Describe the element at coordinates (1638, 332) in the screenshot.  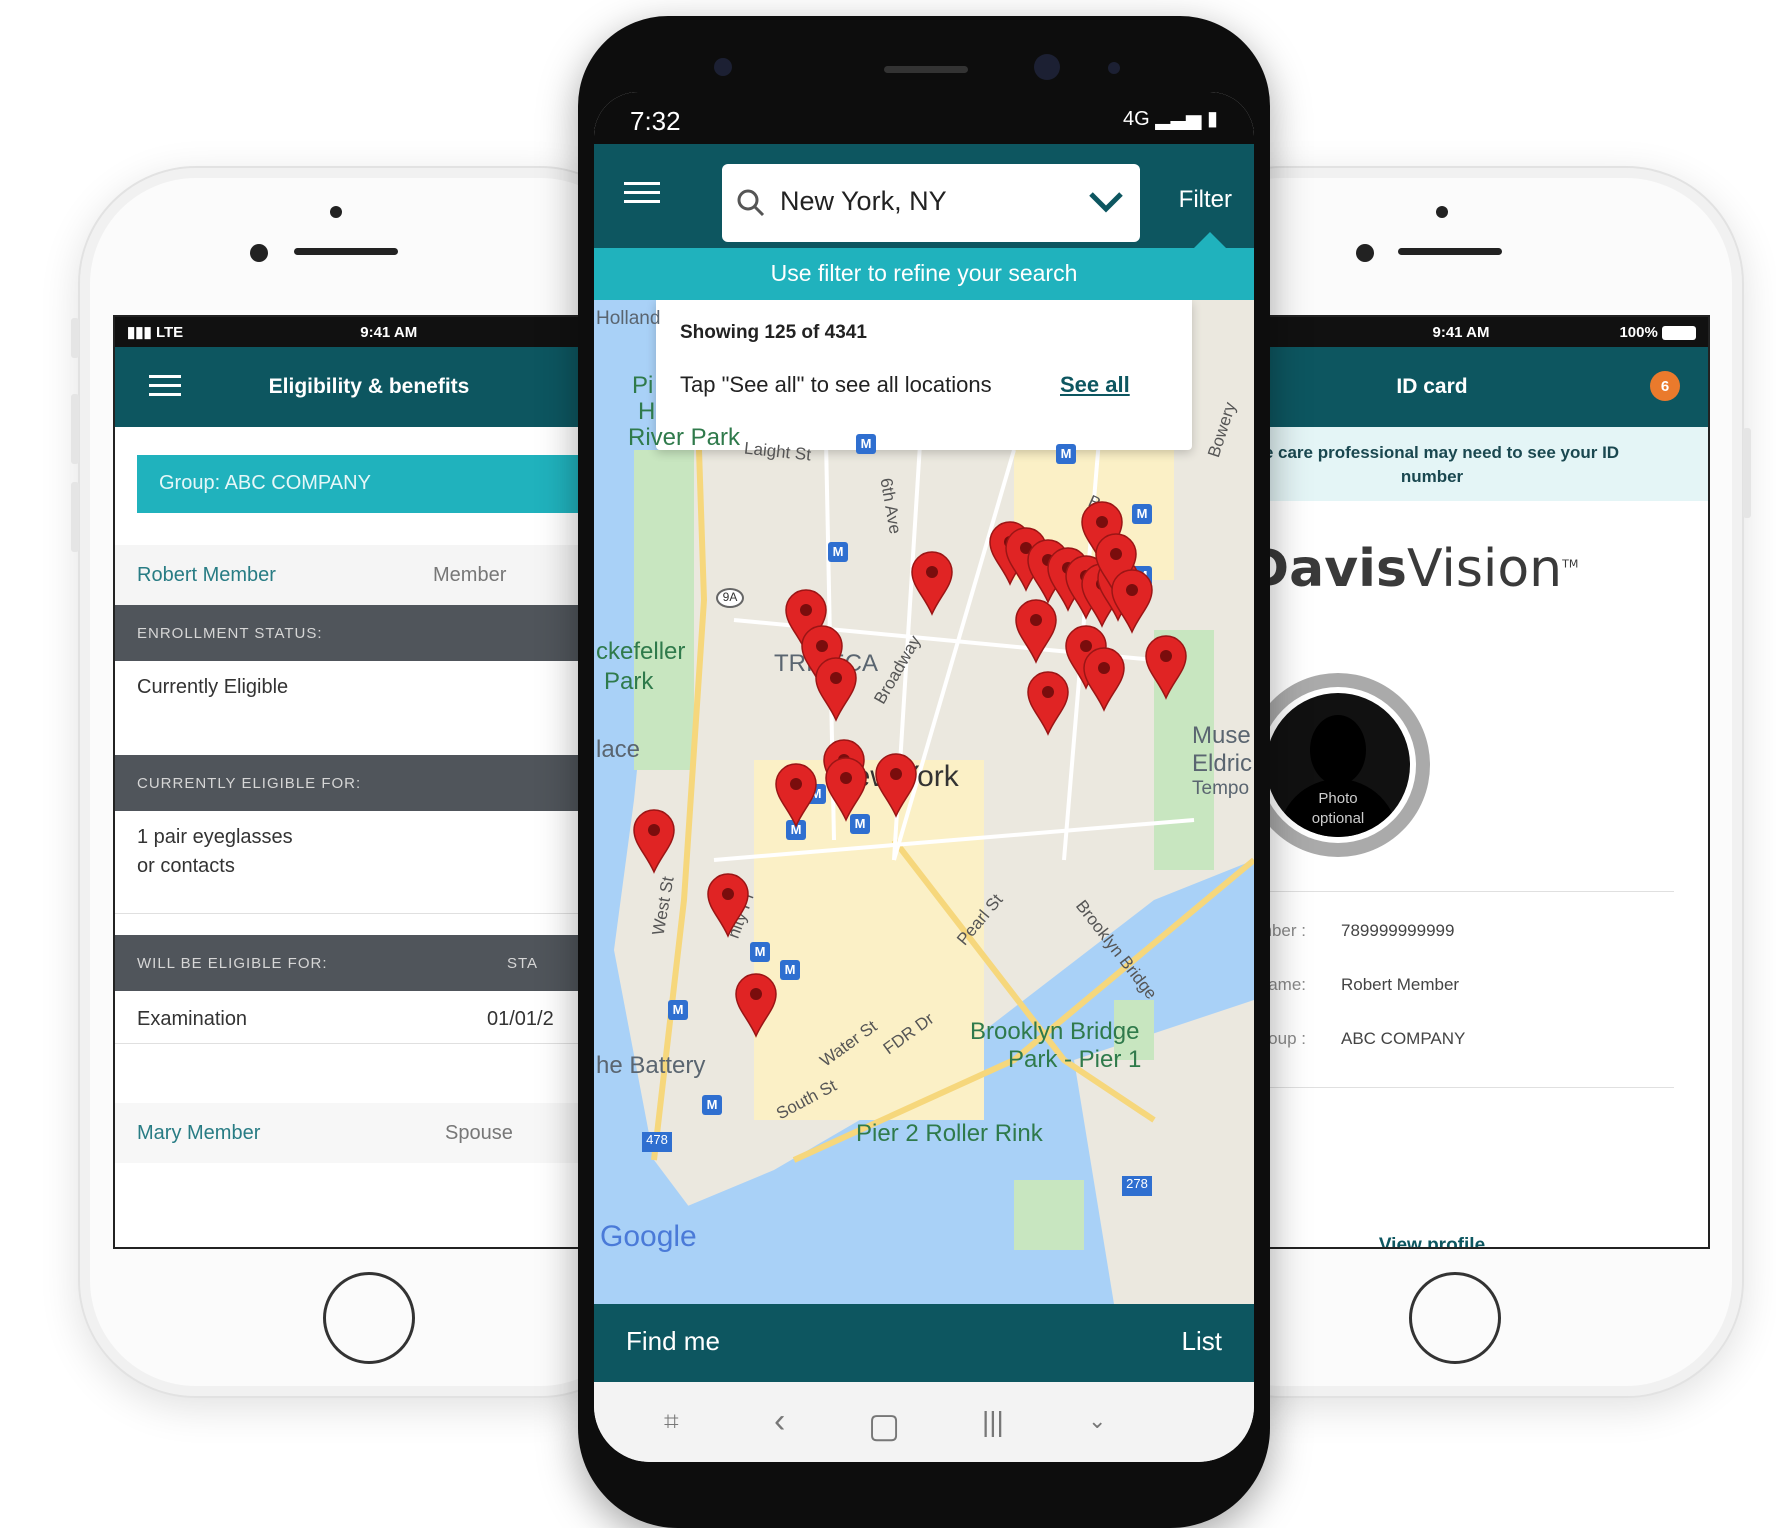
I see `battery-percent: 100%` at that location.